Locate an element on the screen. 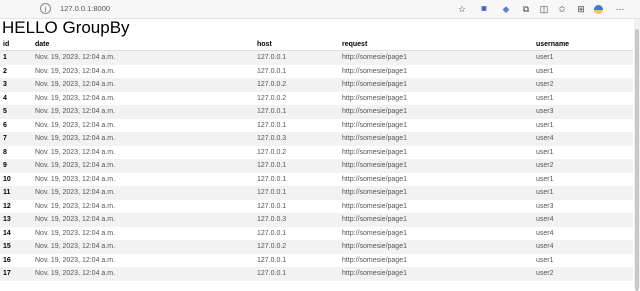 The image size is (640, 291). cell-id: 2 is located at coordinates (5, 71).